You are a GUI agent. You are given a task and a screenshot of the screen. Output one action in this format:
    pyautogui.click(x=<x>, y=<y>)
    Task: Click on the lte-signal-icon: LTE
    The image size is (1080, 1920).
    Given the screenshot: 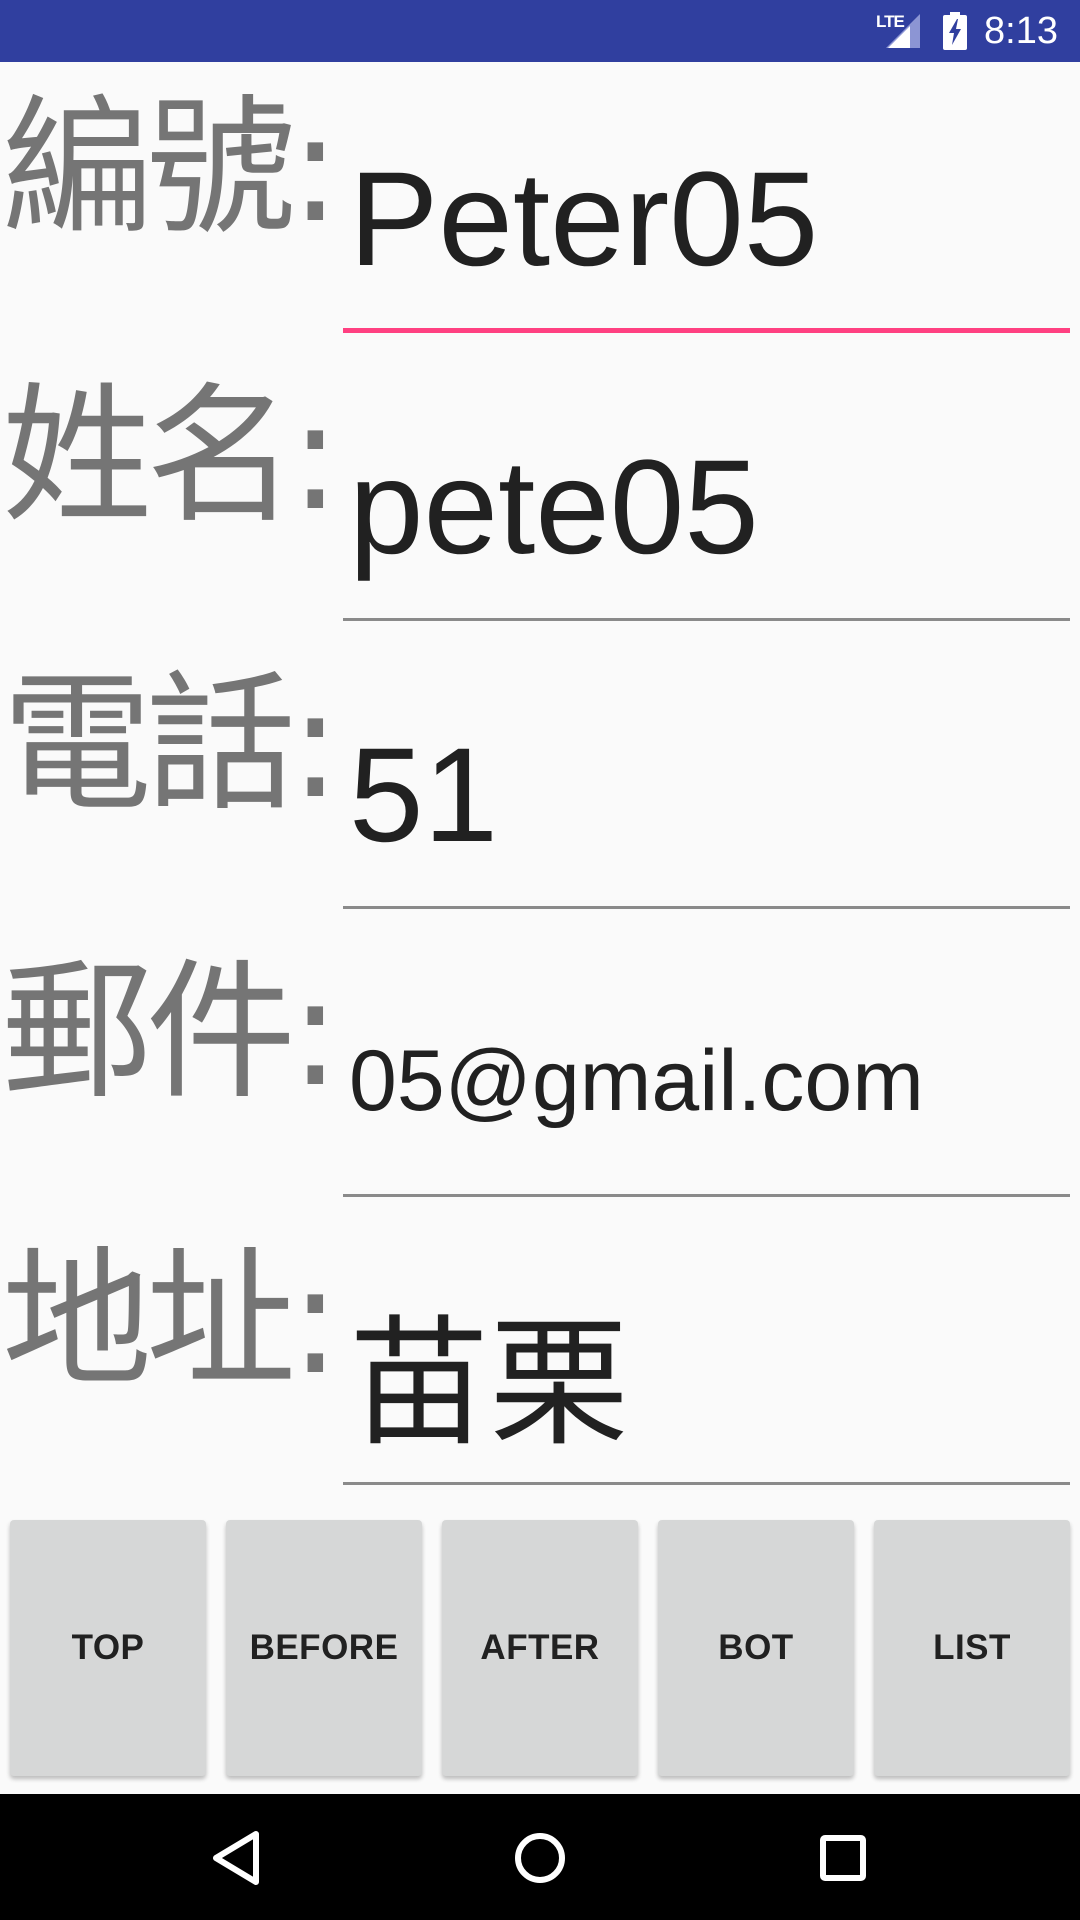 What is the action you would take?
    pyautogui.click(x=899, y=31)
    